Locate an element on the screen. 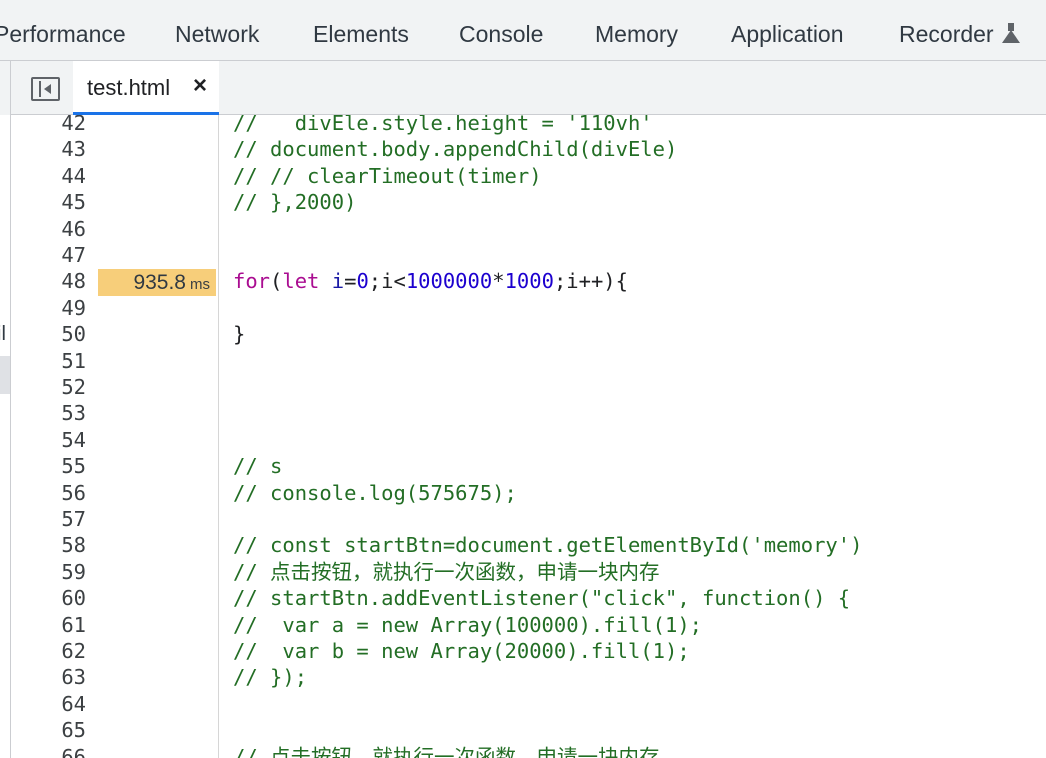  code-line: 65 is located at coordinates (523, 730).